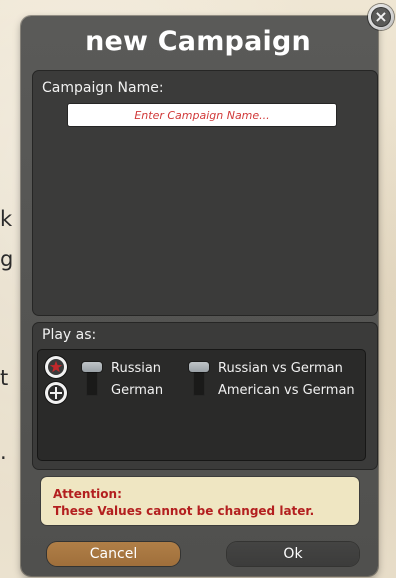 The height and width of the screenshot is (578, 396). I want to click on background-text-fragment: ., so click(3, 452).